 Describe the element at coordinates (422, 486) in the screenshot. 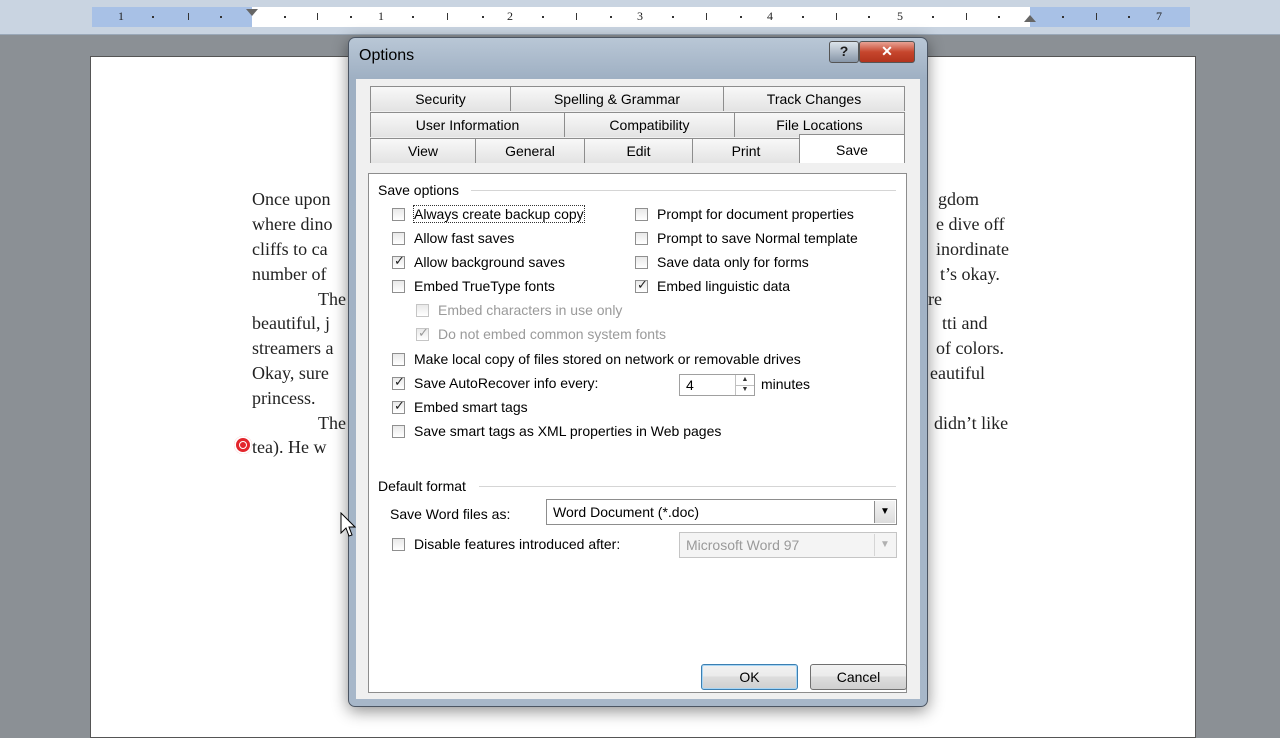

I see `default-format-heading: Default format` at that location.